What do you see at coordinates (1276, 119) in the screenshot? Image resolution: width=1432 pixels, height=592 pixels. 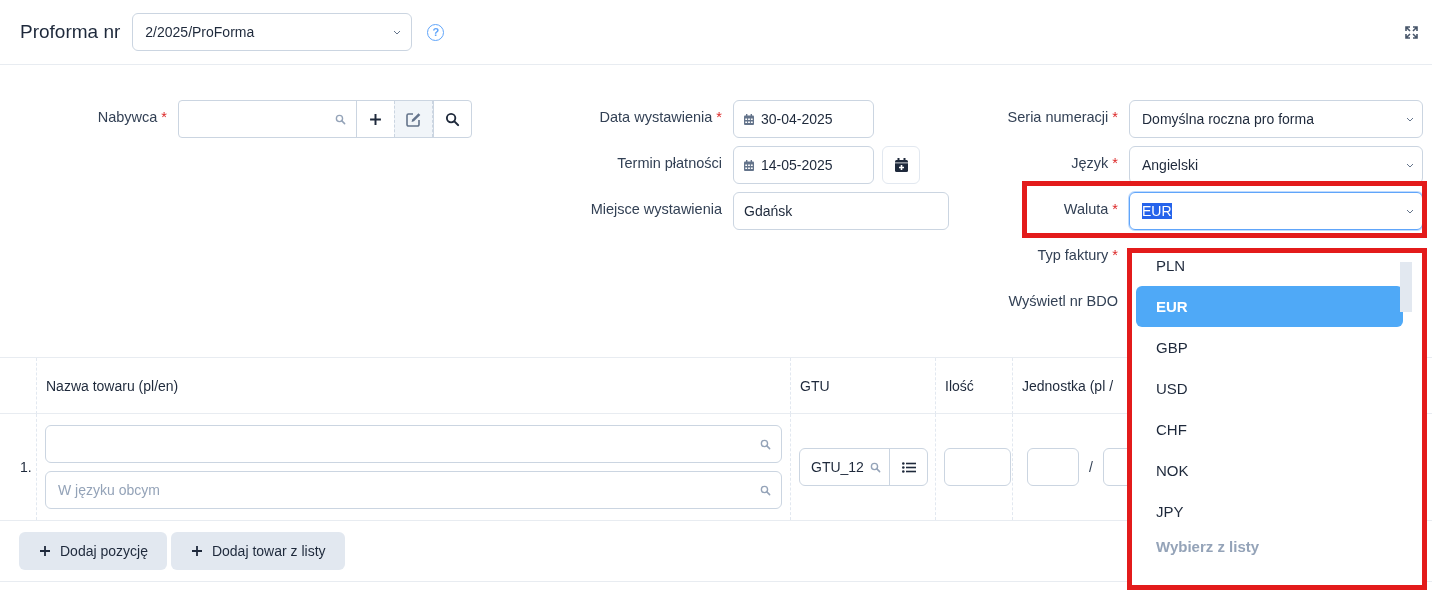 I see `select-field: Domyślna roczna pro forma` at bounding box center [1276, 119].